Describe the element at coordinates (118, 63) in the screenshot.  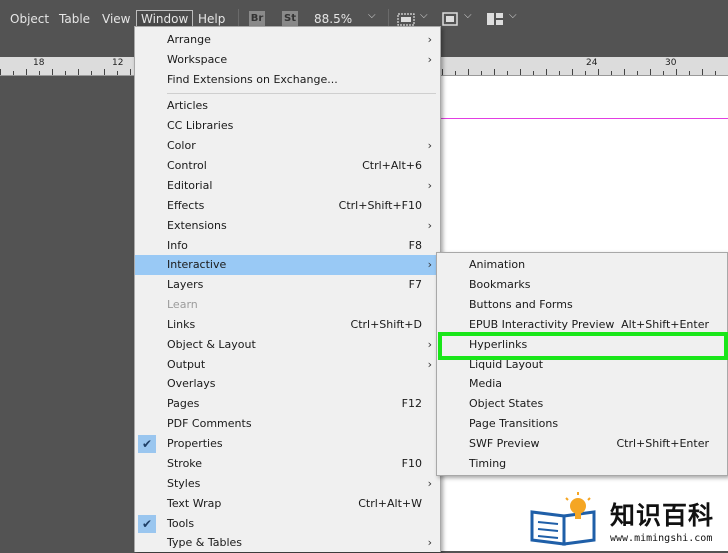
I see `ruler-label: 12` at that location.